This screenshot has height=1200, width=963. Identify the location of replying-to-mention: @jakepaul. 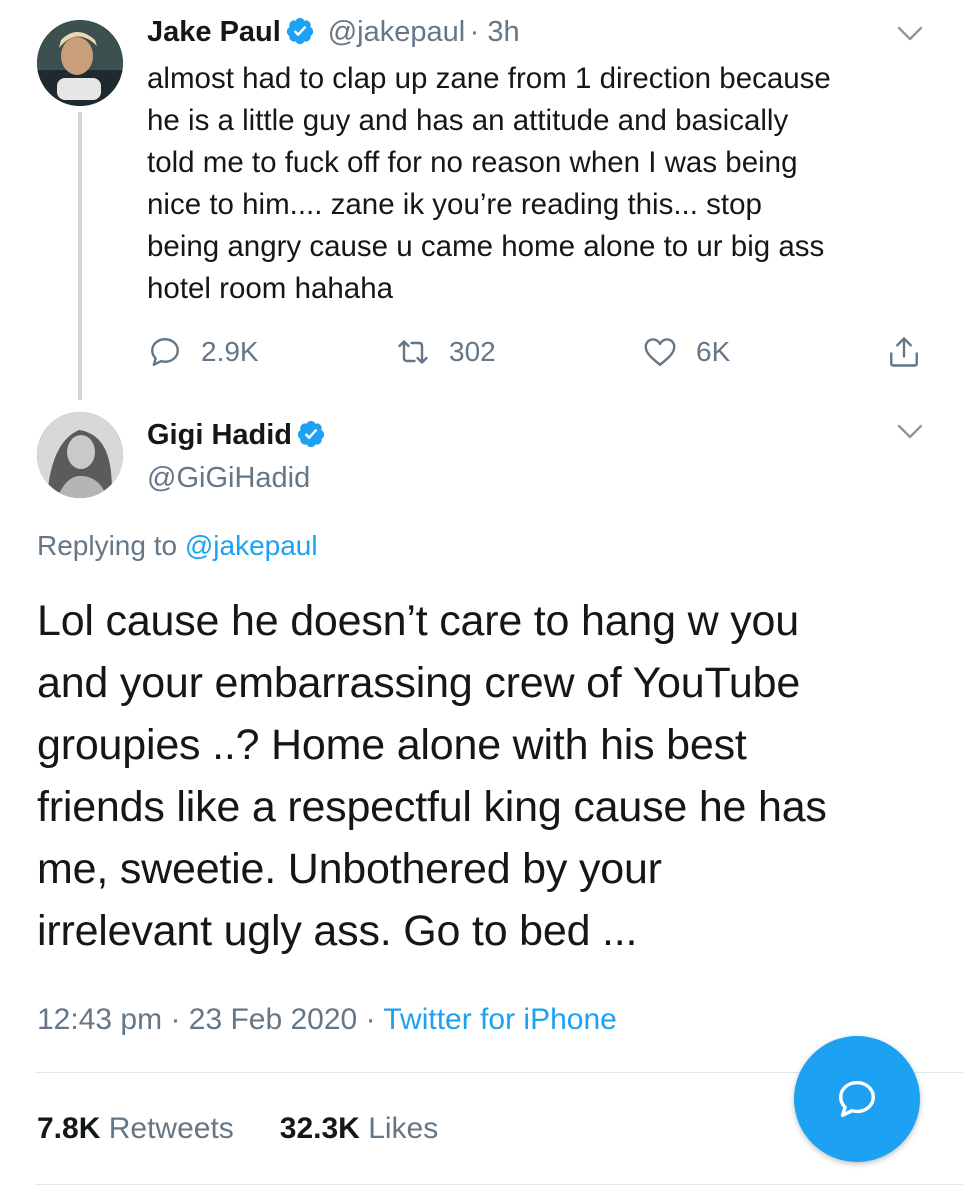
(251, 545).